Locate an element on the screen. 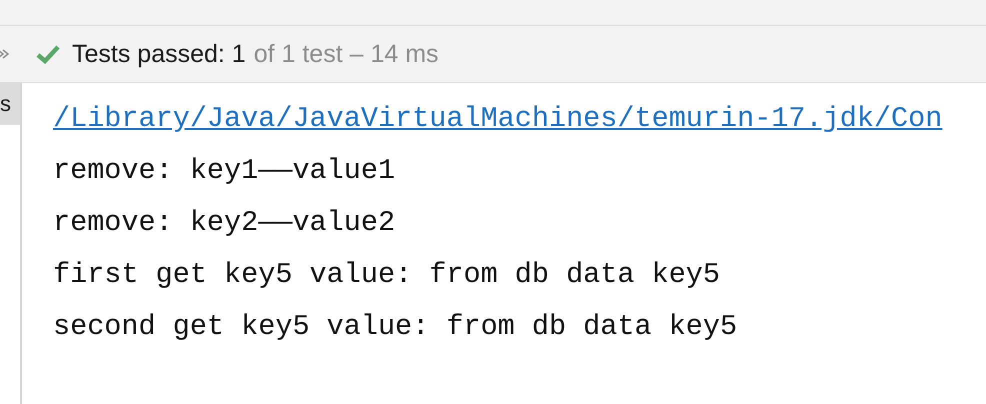 The width and height of the screenshot is (986, 404). console-line: first get key5 value: from db data key5 is located at coordinates (387, 275).